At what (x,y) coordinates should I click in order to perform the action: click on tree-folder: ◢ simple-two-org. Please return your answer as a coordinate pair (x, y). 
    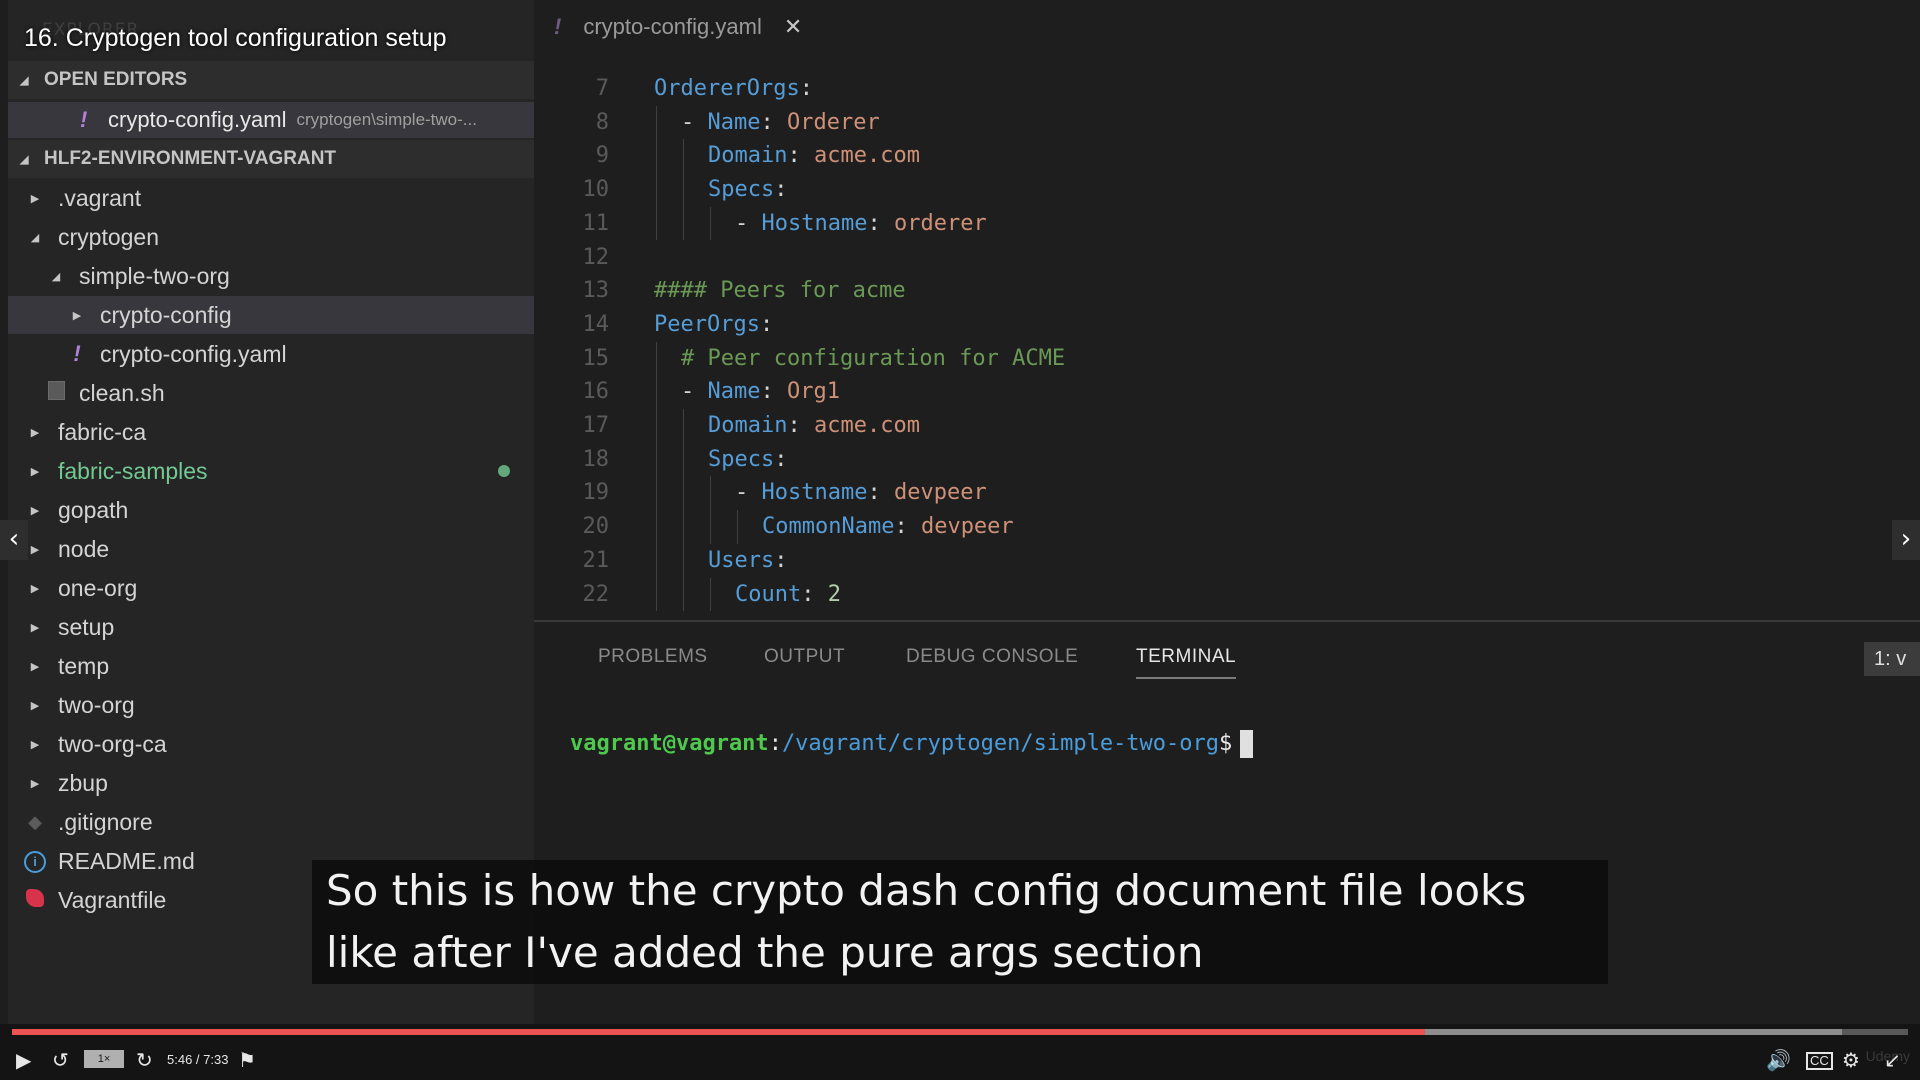
    Looking at the image, I should click on (271, 276).